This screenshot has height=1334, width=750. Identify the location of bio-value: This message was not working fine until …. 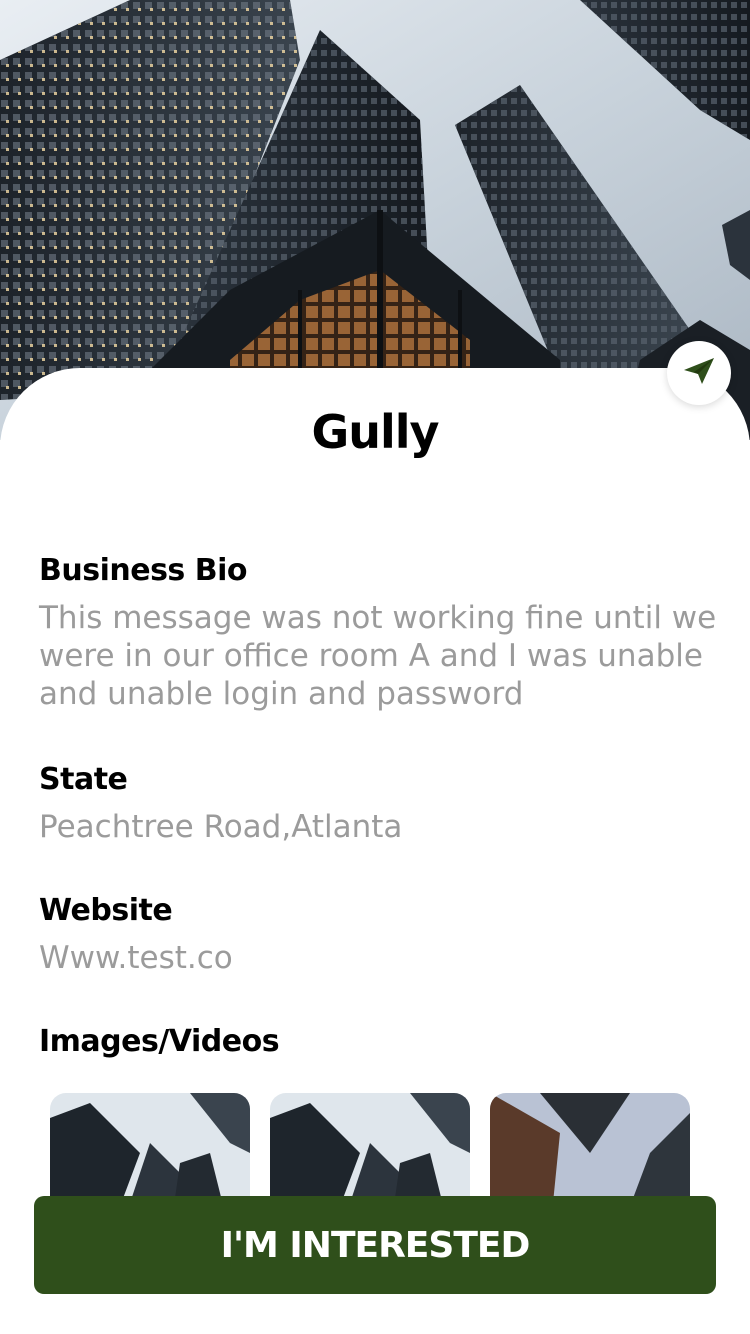
(378, 656).